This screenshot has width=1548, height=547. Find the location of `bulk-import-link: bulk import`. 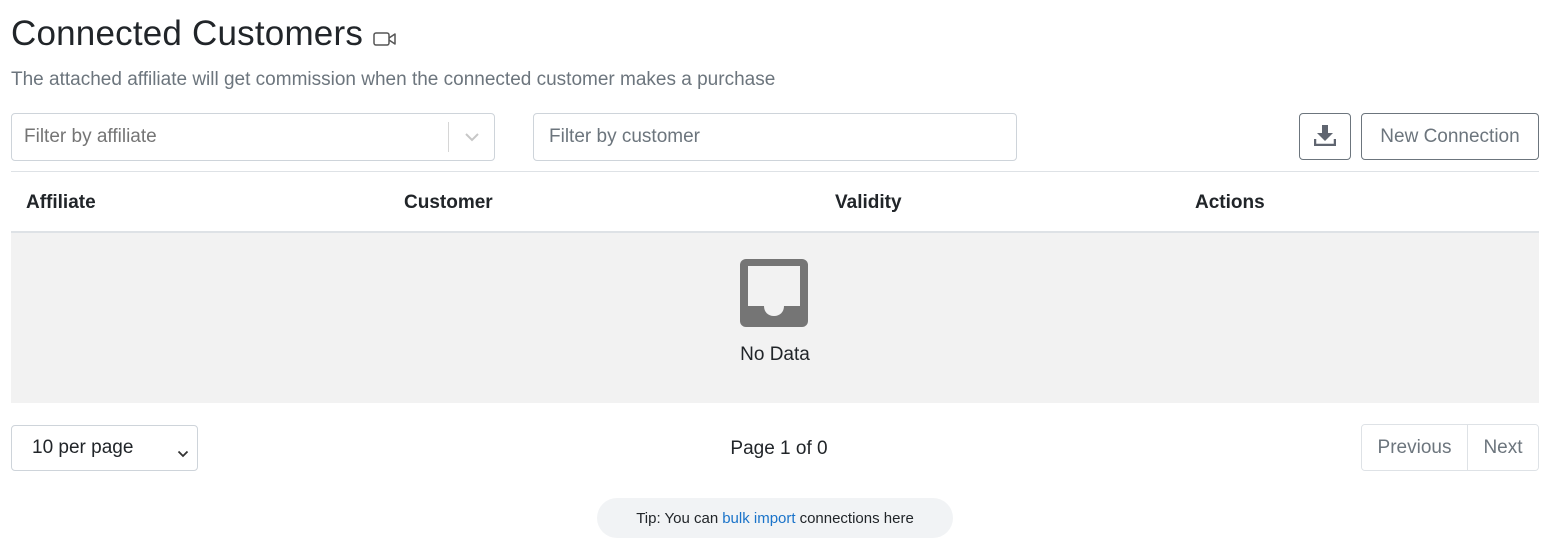

bulk-import-link: bulk import is located at coordinates (758, 518).